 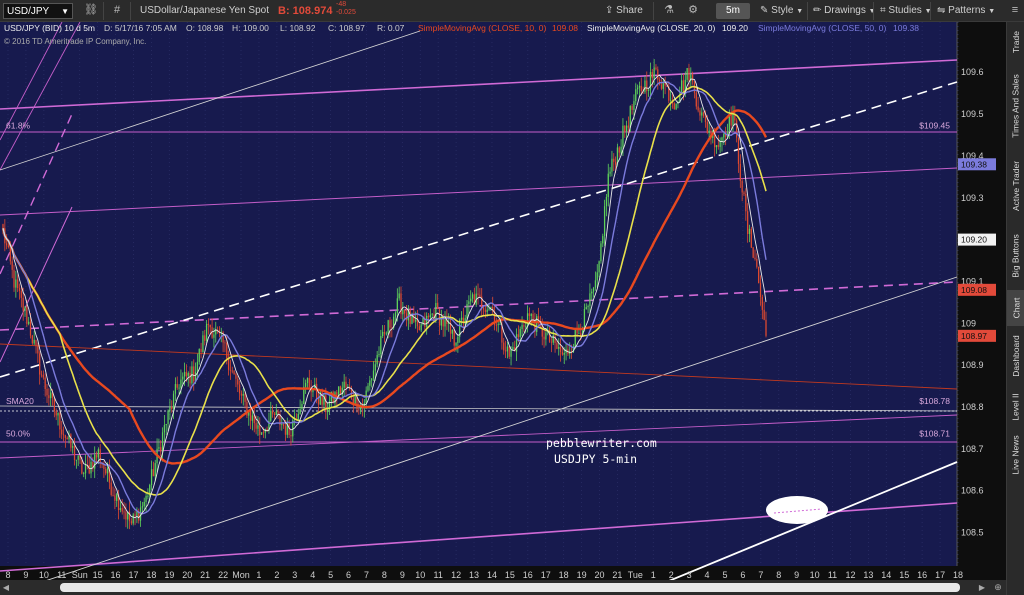 I want to click on time-tick-label: 14, so click(x=886, y=575).